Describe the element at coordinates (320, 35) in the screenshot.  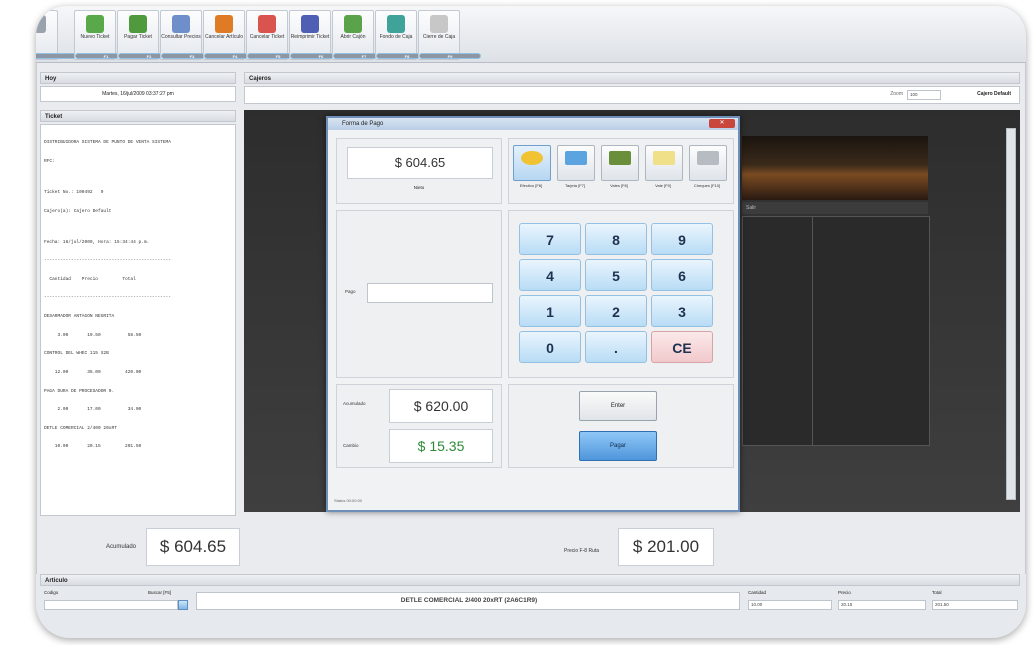
I see `reprint-button: Reimprimir Ticket F6` at that location.